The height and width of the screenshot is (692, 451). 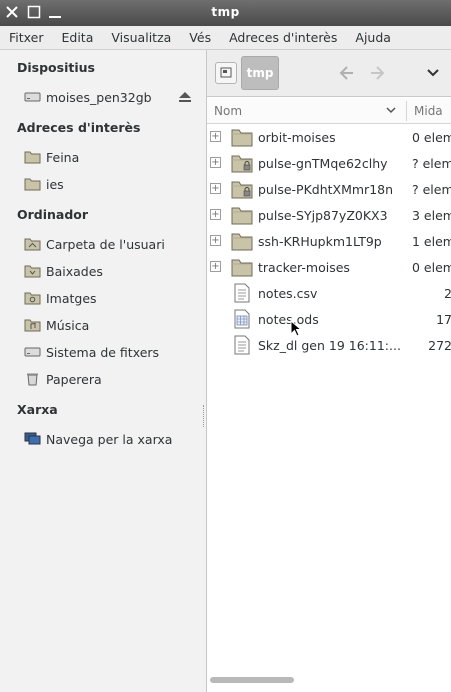 What do you see at coordinates (329, 293) in the screenshot?
I see `file-row: notes.csv 2` at bounding box center [329, 293].